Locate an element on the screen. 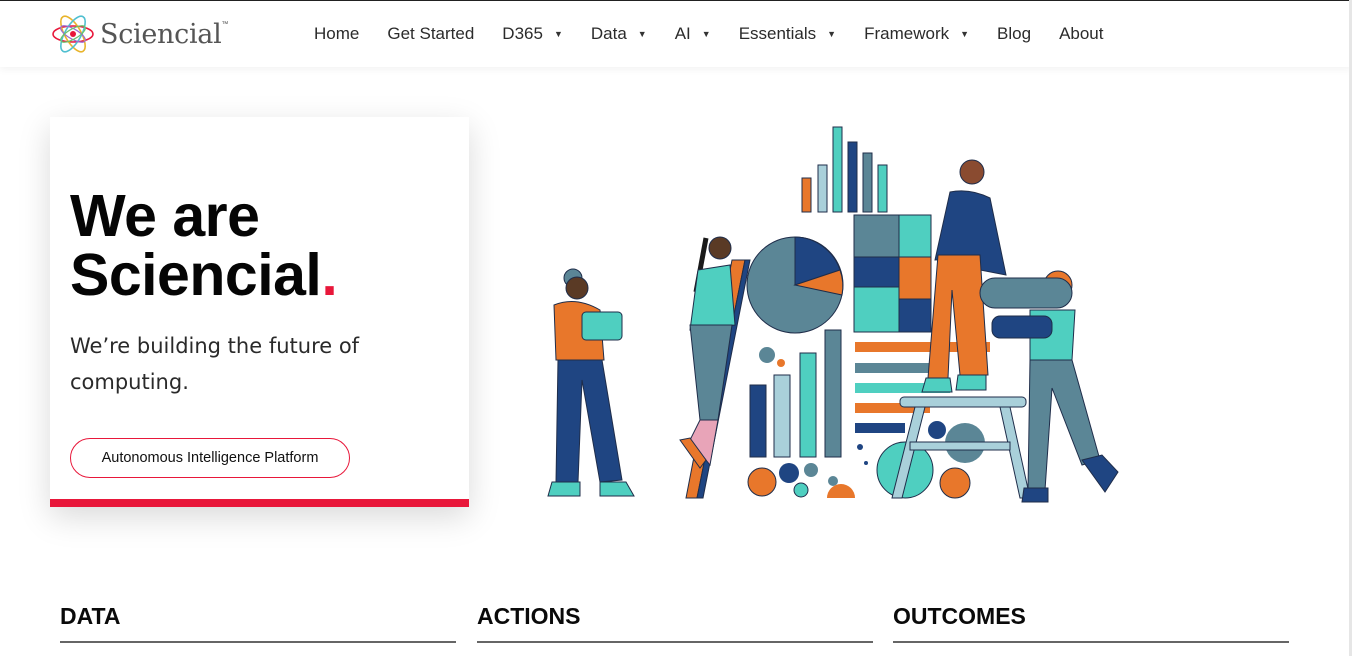 The image size is (1352, 656). nav-item-label: Get Started is located at coordinates (431, 33).